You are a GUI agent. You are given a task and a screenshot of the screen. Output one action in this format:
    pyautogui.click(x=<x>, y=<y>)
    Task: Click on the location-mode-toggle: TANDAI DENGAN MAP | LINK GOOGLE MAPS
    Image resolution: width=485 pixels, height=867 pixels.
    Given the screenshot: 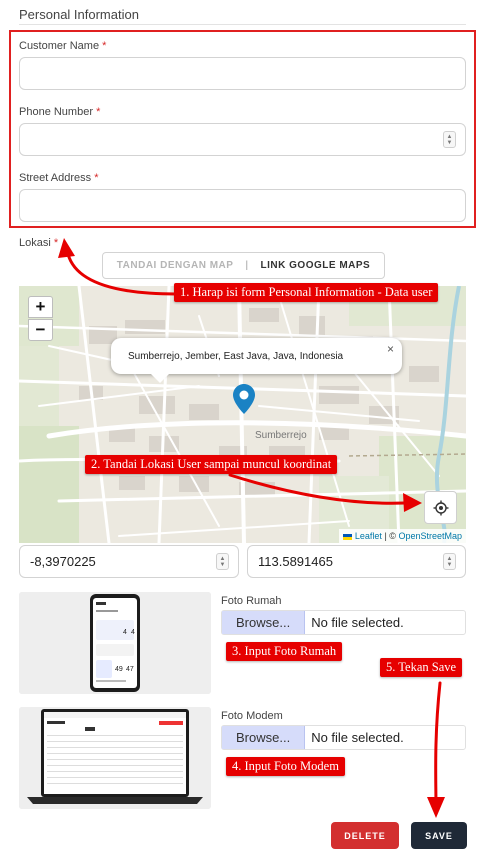 What is the action you would take?
    pyautogui.click(x=243, y=265)
    